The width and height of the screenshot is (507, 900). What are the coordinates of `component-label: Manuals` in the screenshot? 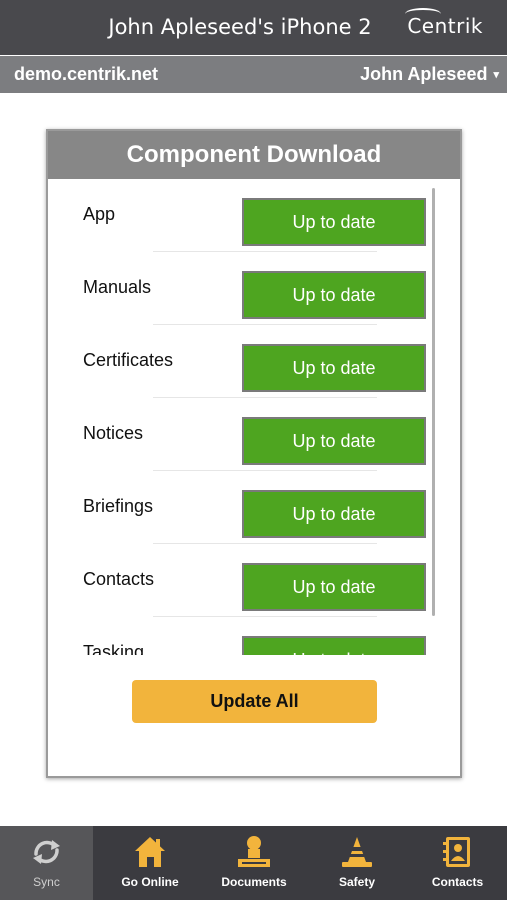 It's located at (117, 287).